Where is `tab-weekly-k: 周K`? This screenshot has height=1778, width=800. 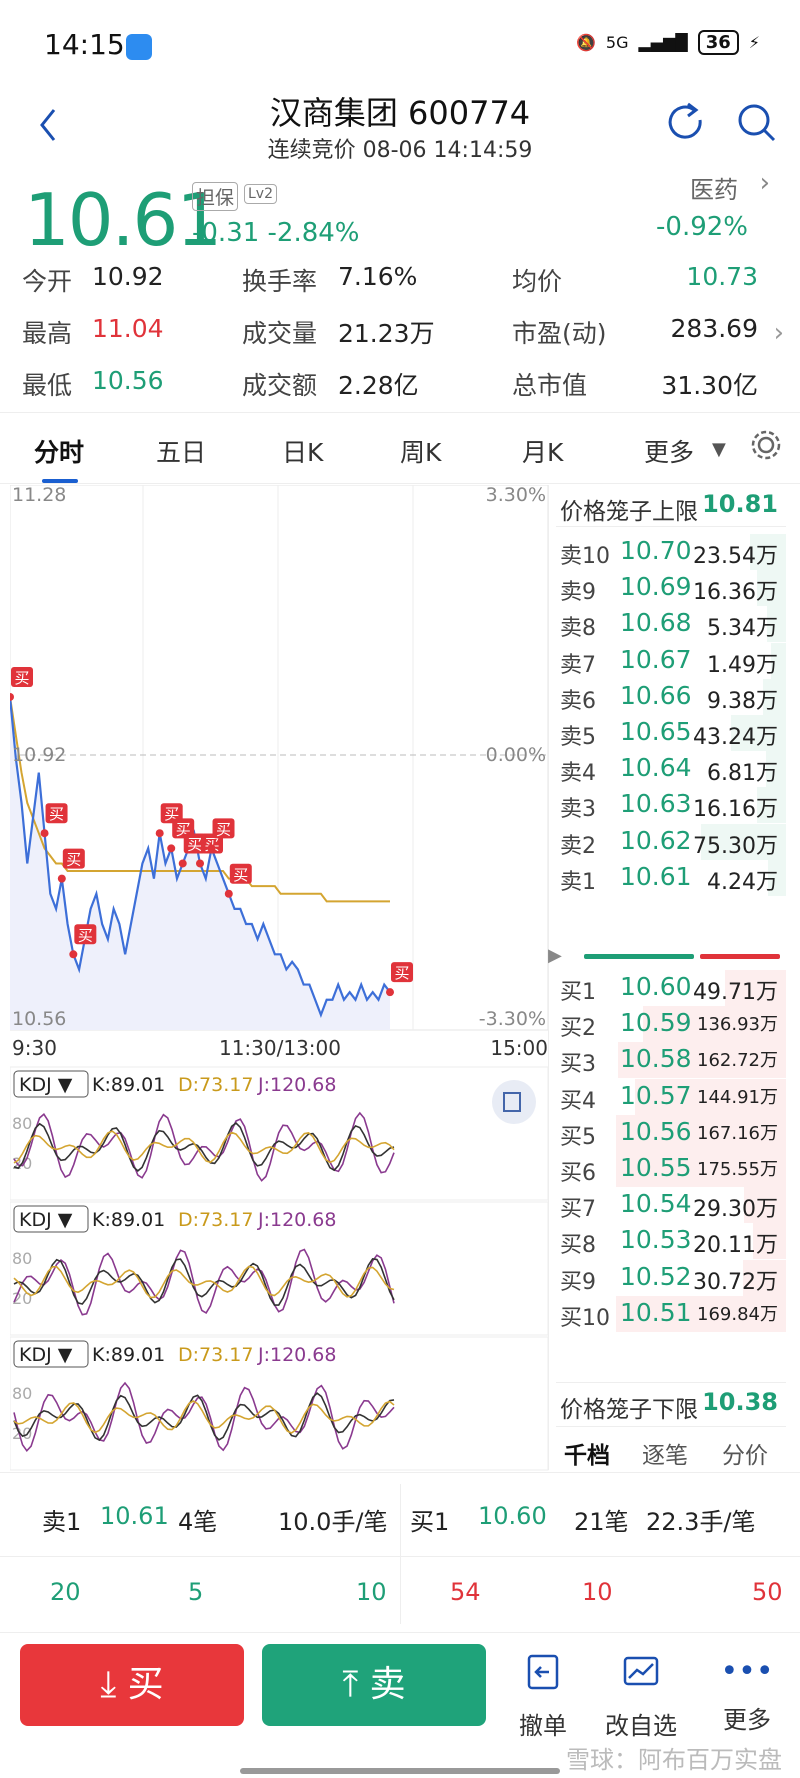 tab-weekly-k: 周K is located at coordinates (420, 451).